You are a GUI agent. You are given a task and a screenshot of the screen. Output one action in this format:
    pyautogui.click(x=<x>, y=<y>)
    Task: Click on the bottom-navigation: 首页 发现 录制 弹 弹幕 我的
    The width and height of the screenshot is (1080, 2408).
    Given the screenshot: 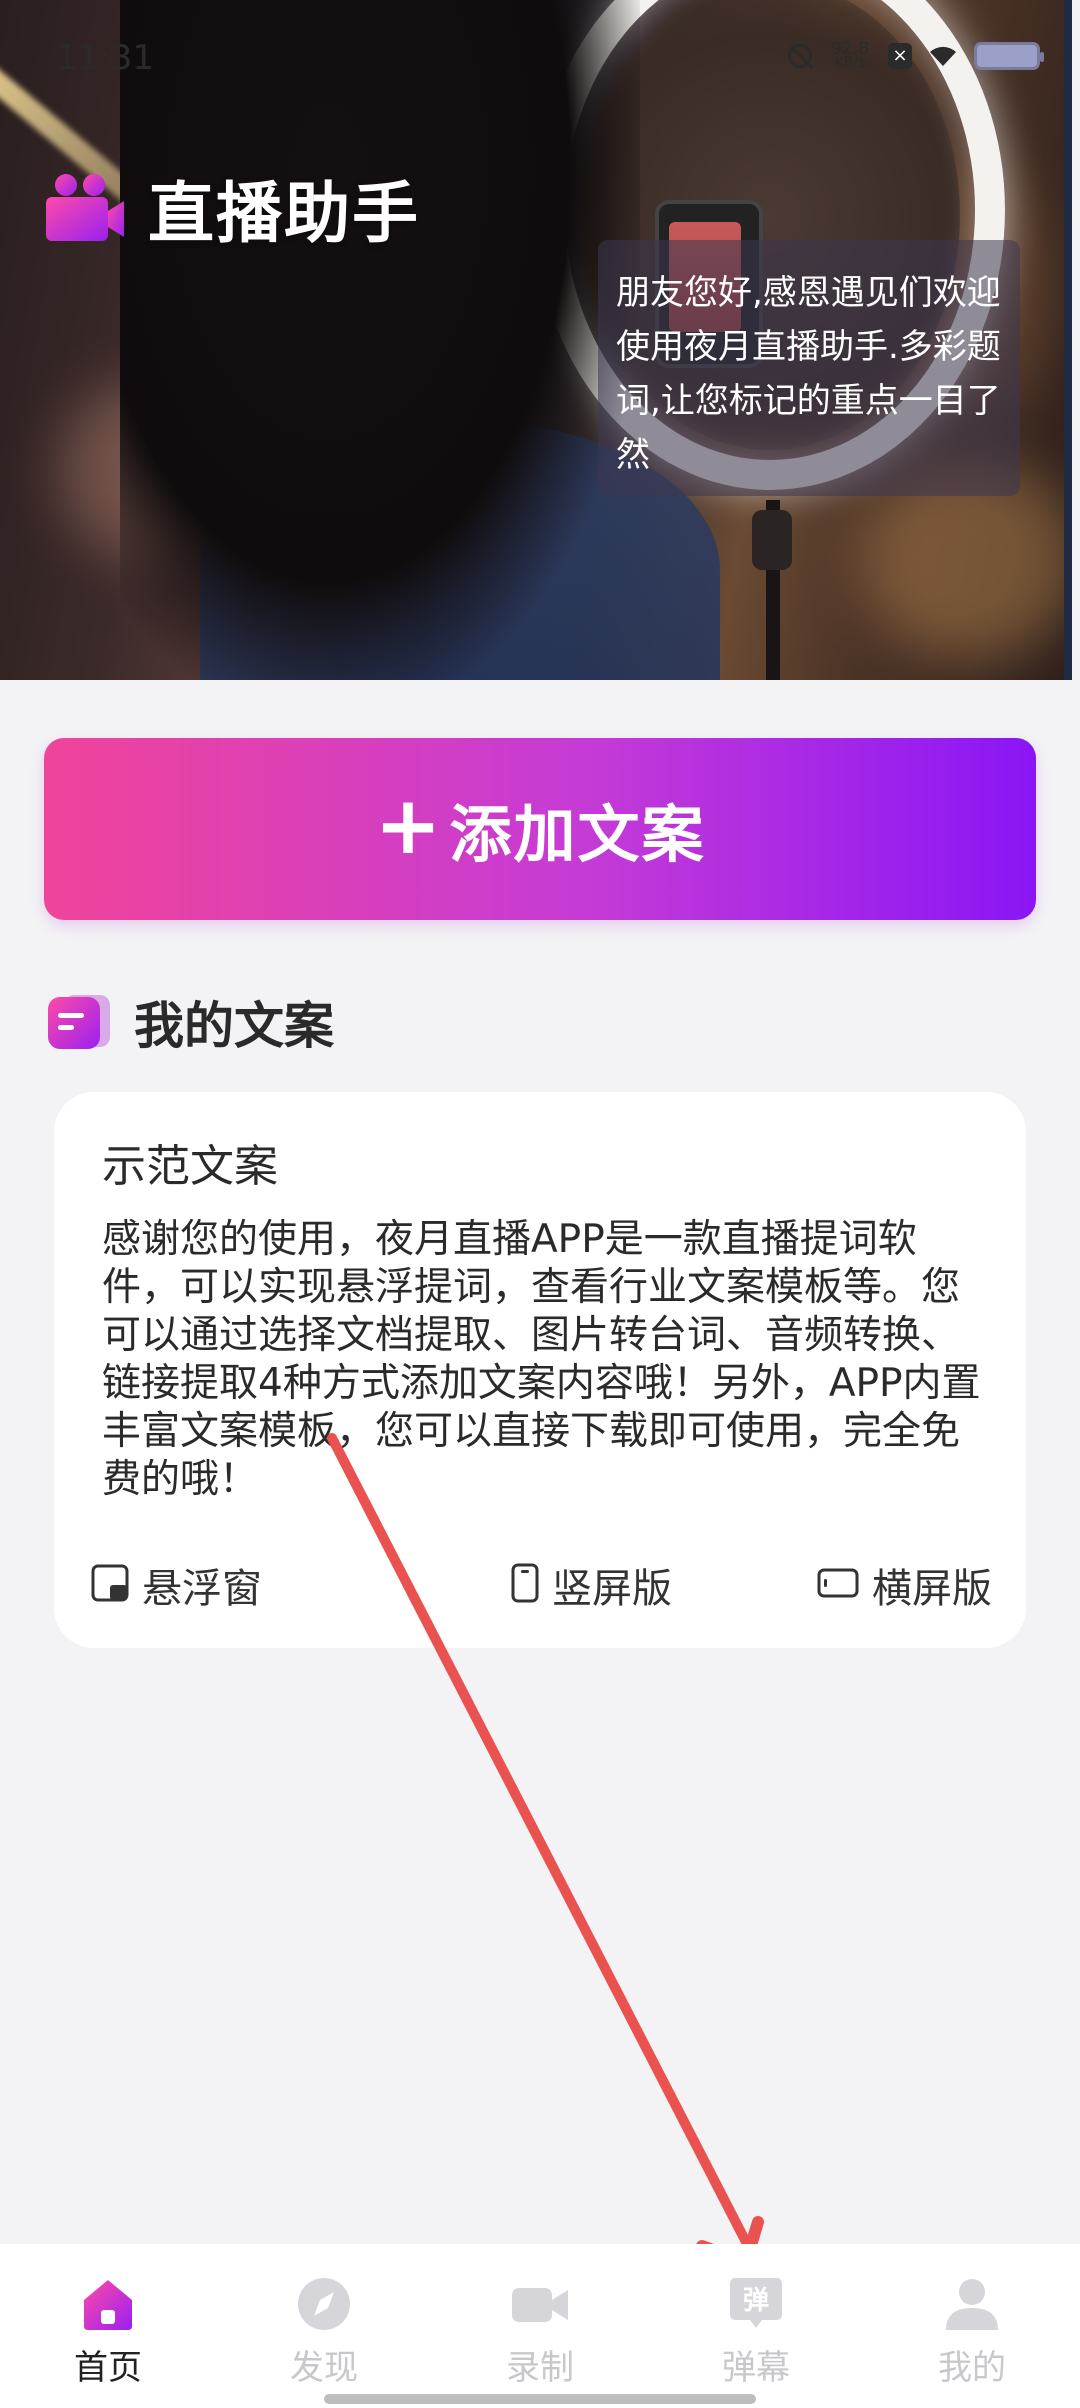 What is the action you would take?
    pyautogui.click(x=540, y=2326)
    